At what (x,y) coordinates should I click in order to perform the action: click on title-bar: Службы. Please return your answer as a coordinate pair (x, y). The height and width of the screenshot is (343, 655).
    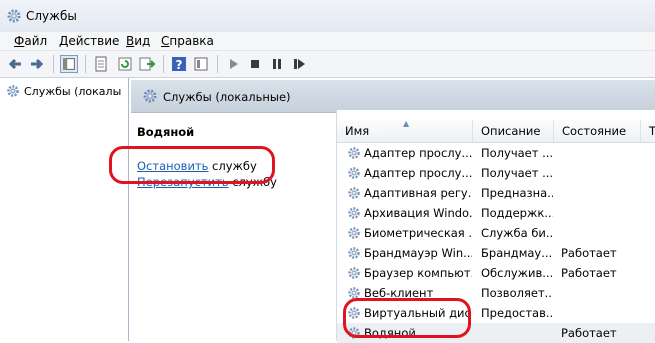
    Looking at the image, I should click on (327, 16).